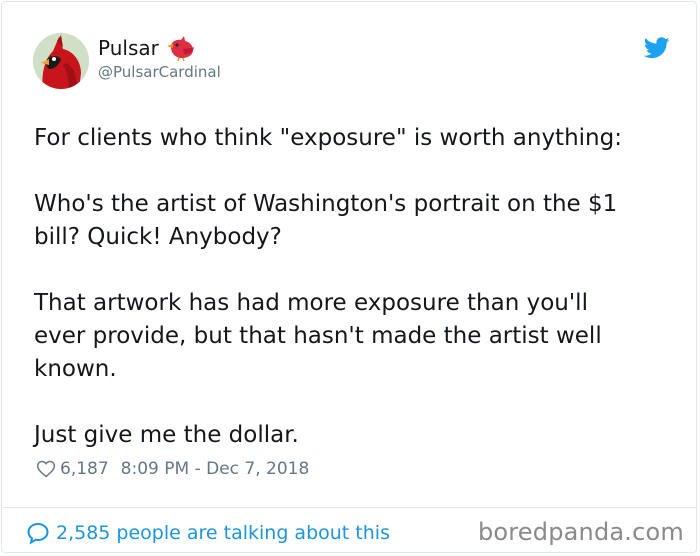 The image size is (700, 556). I want to click on speech-bubble-icon, so click(38, 533).